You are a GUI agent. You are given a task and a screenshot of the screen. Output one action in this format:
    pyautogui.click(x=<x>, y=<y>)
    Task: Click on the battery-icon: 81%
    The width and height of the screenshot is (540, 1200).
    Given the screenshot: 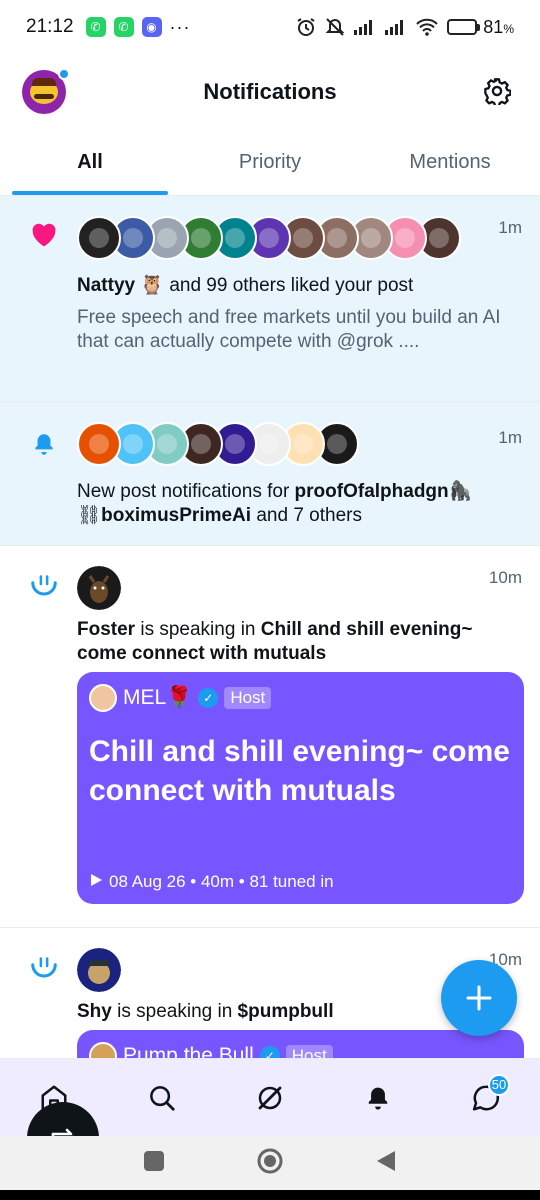 What is the action you would take?
    pyautogui.click(x=480, y=27)
    